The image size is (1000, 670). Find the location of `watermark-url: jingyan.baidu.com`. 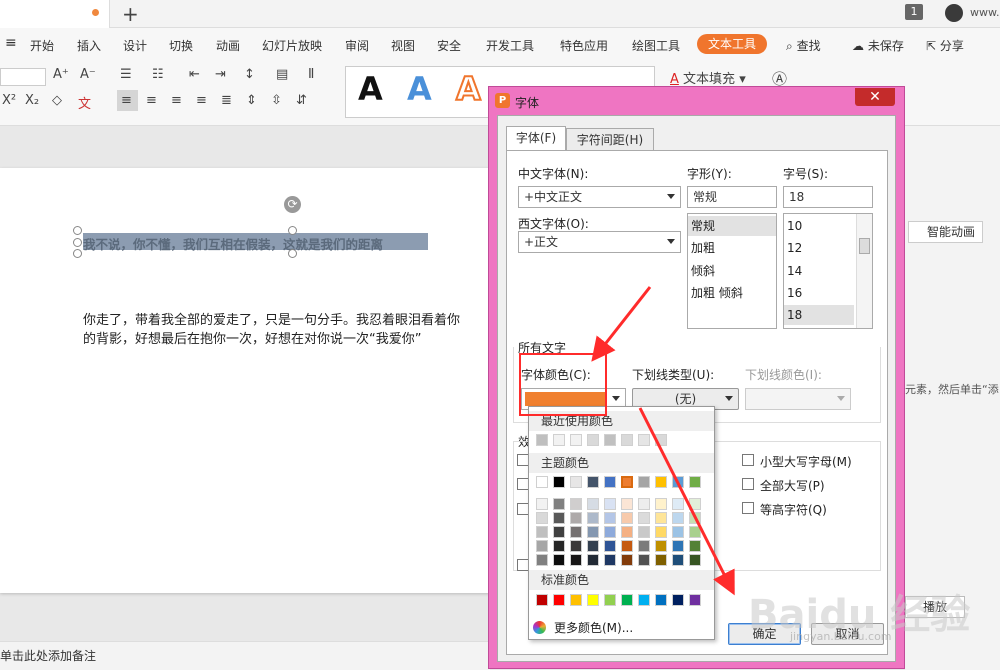

watermark-url: jingyan.baidu.com is located at coordinates (841, 636).